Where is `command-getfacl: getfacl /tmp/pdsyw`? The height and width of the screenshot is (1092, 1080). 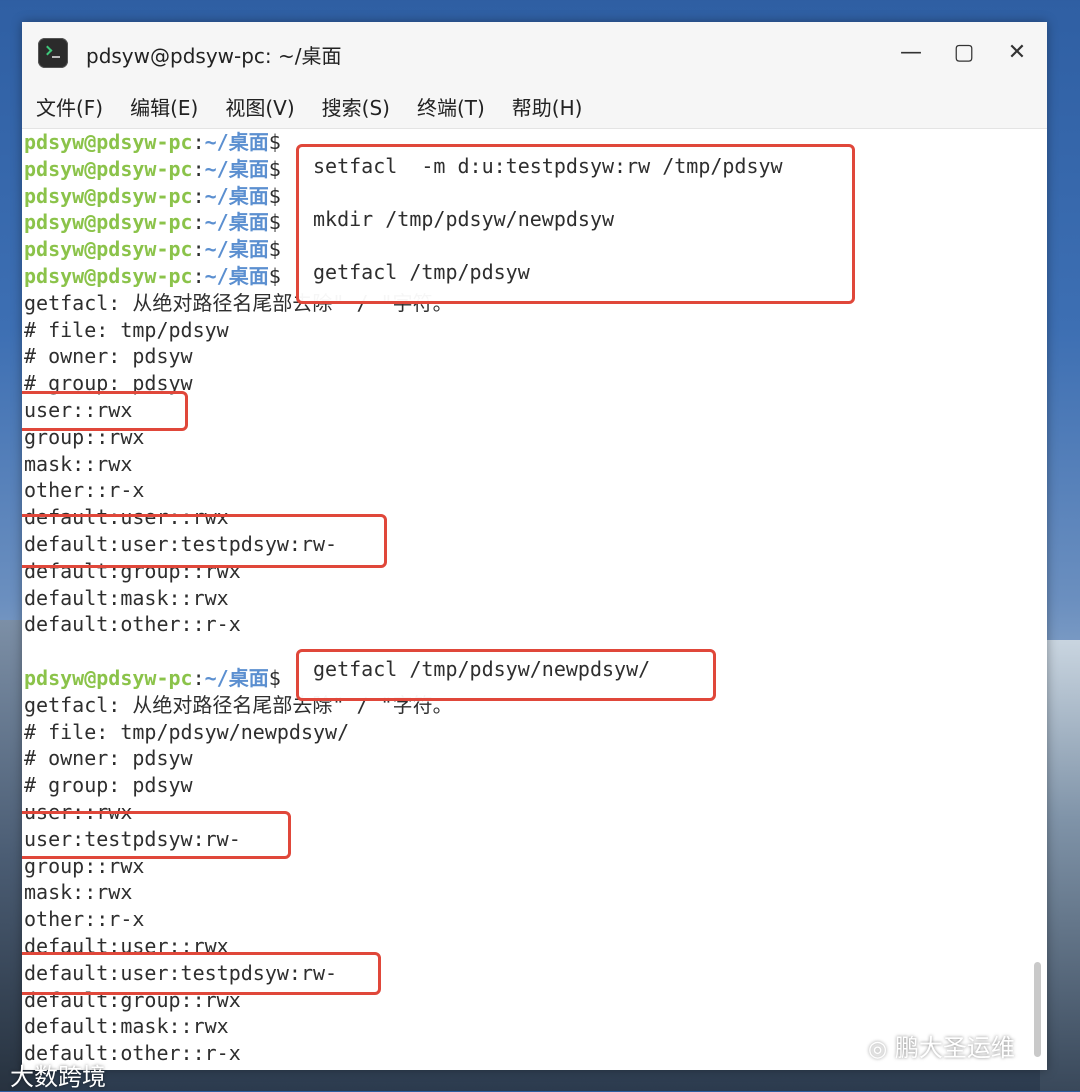
command-getfacl: getfacl /tmp/pdsyw is located at coordinates (421, 271).